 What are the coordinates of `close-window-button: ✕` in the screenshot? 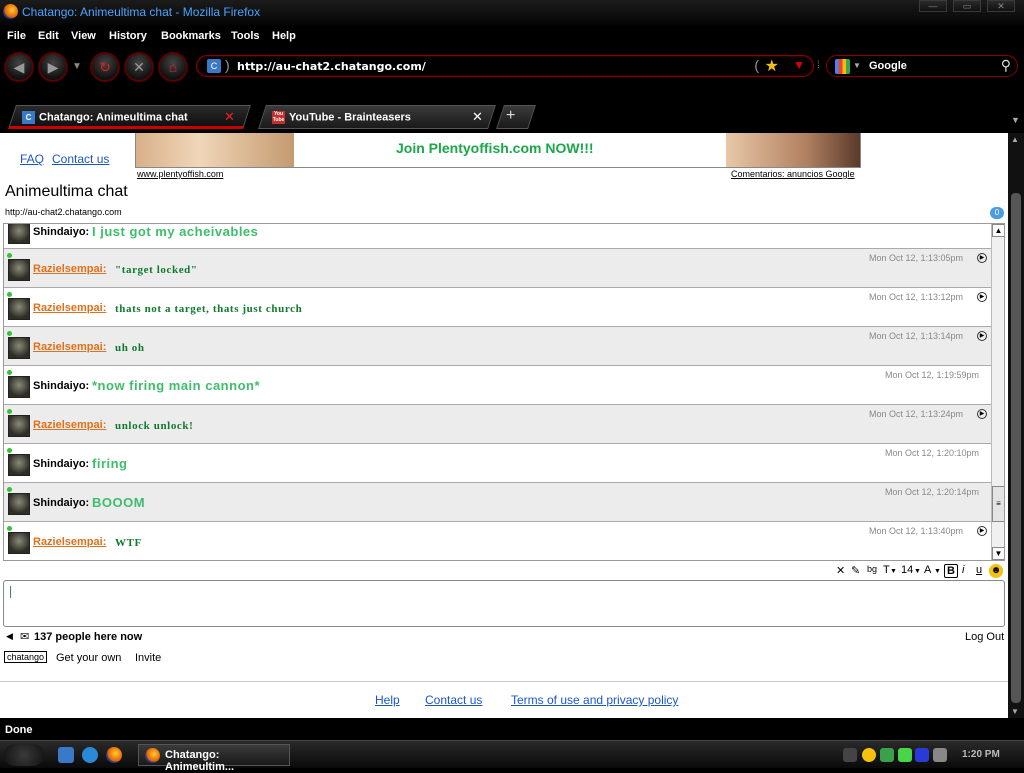 It's located at (1001, 6).